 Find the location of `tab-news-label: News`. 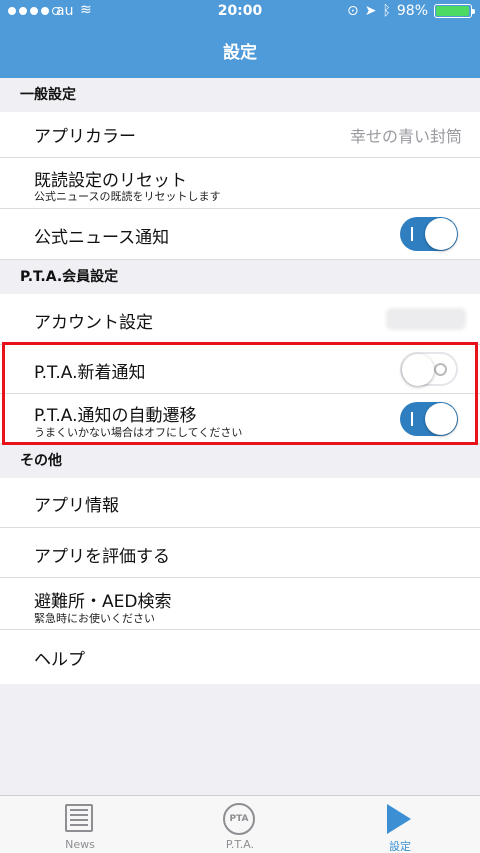

tab-news-label: News is located at coordinates (80, 844).